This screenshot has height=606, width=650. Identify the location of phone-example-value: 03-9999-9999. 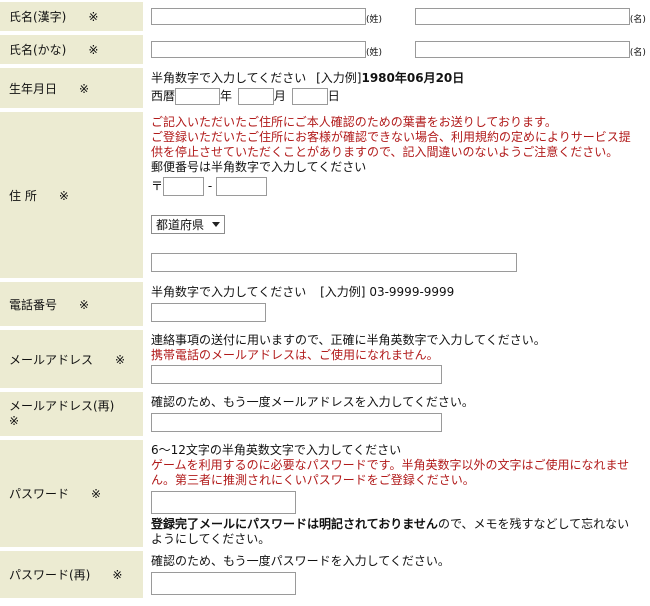
(412, 292).